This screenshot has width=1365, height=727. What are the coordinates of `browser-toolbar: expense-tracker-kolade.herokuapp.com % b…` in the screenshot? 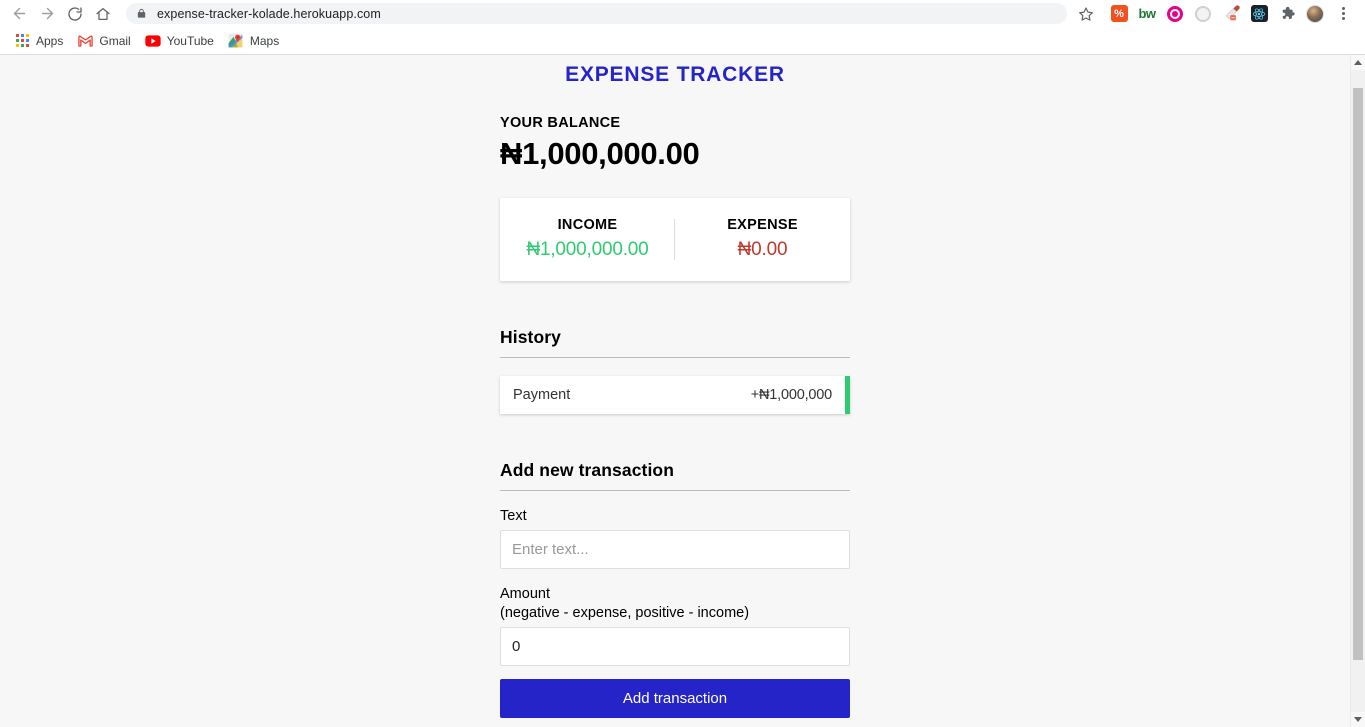 It's located at (682, 13).